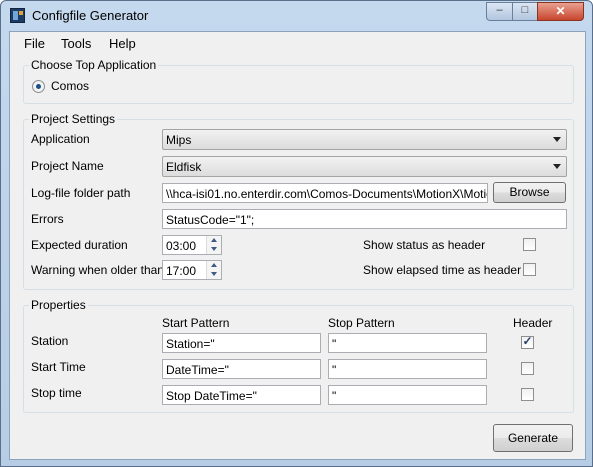  Describe the element at coordinates (17, 15) in the screenshot. I see `app-icon` at that location.